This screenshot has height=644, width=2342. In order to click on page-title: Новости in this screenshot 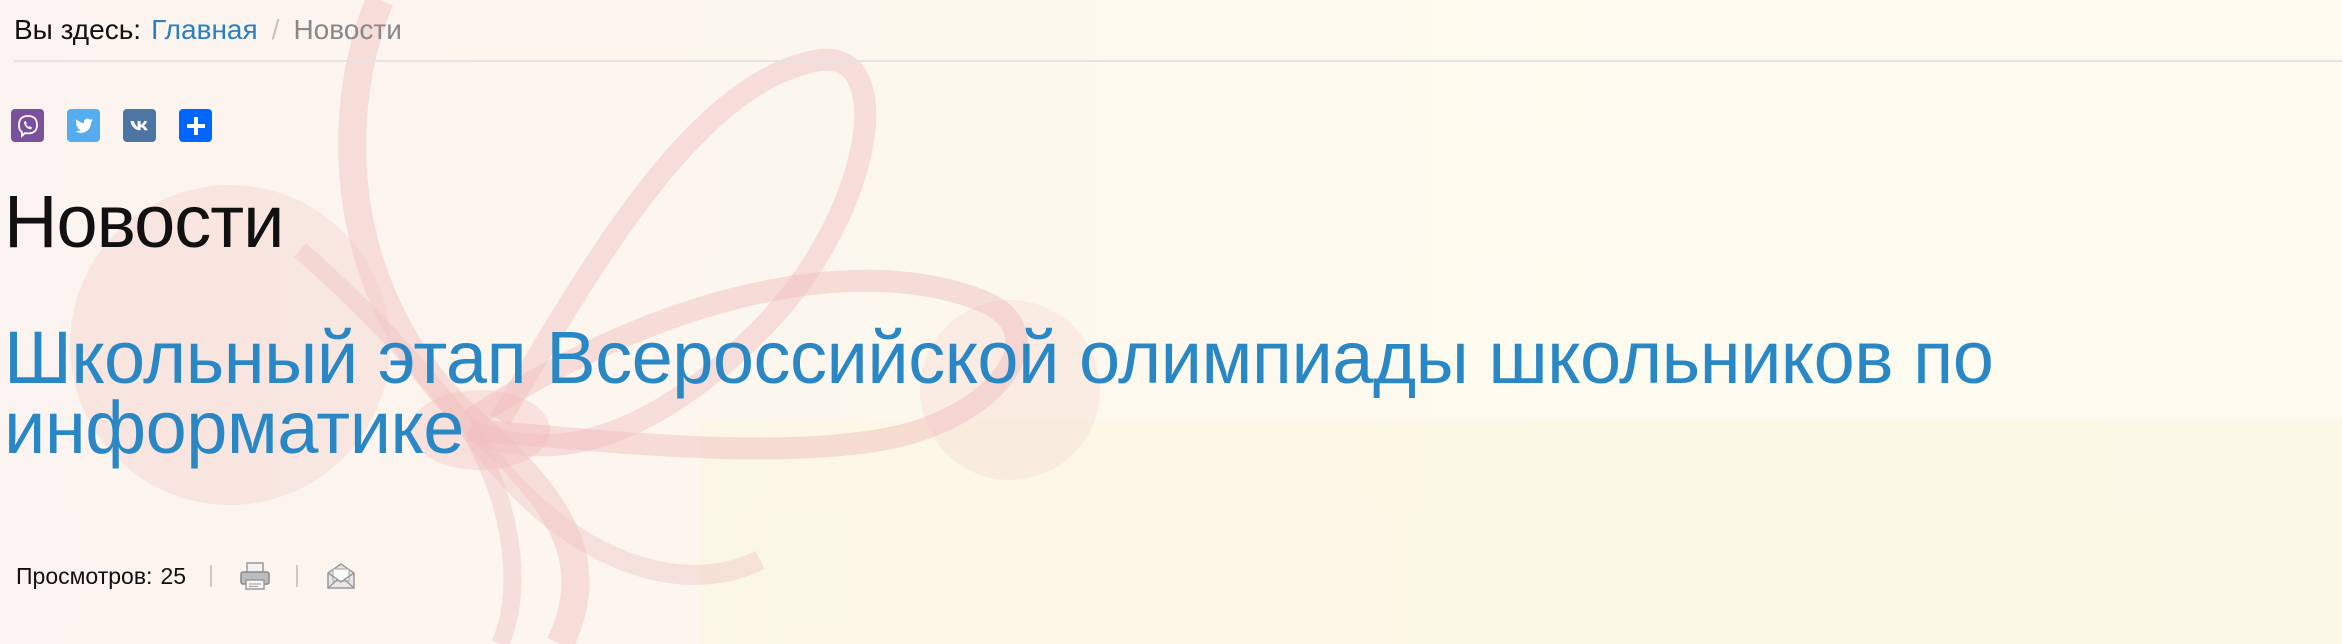, I will do `click(144, 221)`.